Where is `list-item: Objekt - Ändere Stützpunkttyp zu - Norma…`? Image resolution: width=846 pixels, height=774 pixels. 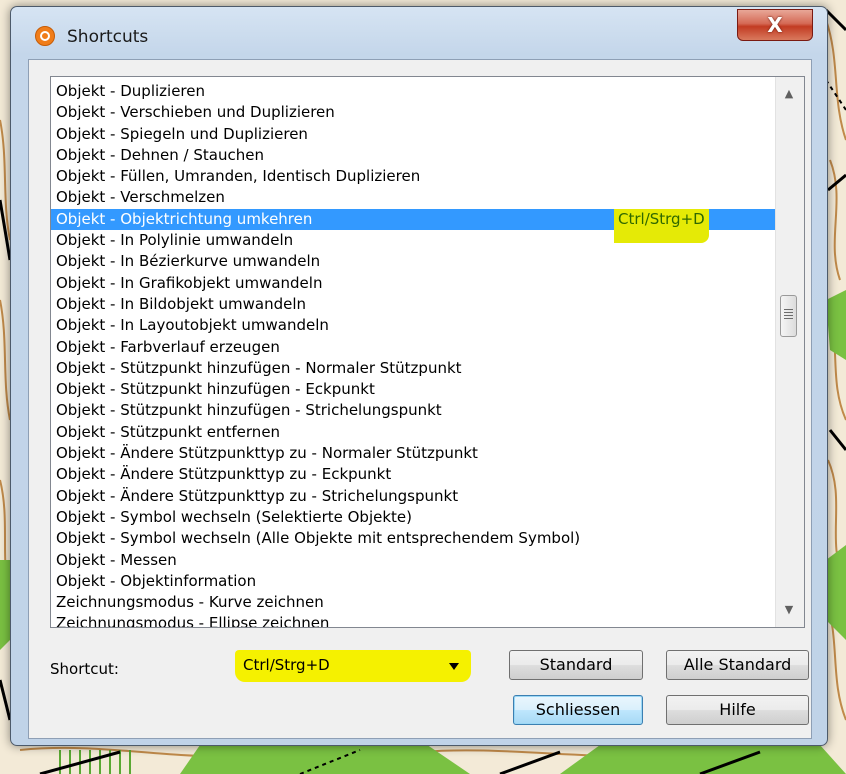
list-item: Objekt - Ändere Stützpunkttyp zu - Norma… is located at coordinates (413, 453).